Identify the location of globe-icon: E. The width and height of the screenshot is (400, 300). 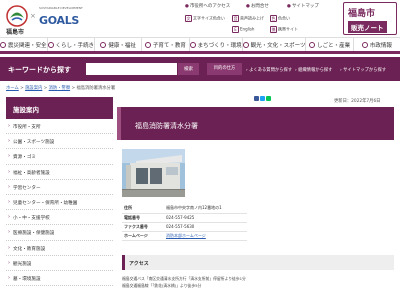
(235, 29).